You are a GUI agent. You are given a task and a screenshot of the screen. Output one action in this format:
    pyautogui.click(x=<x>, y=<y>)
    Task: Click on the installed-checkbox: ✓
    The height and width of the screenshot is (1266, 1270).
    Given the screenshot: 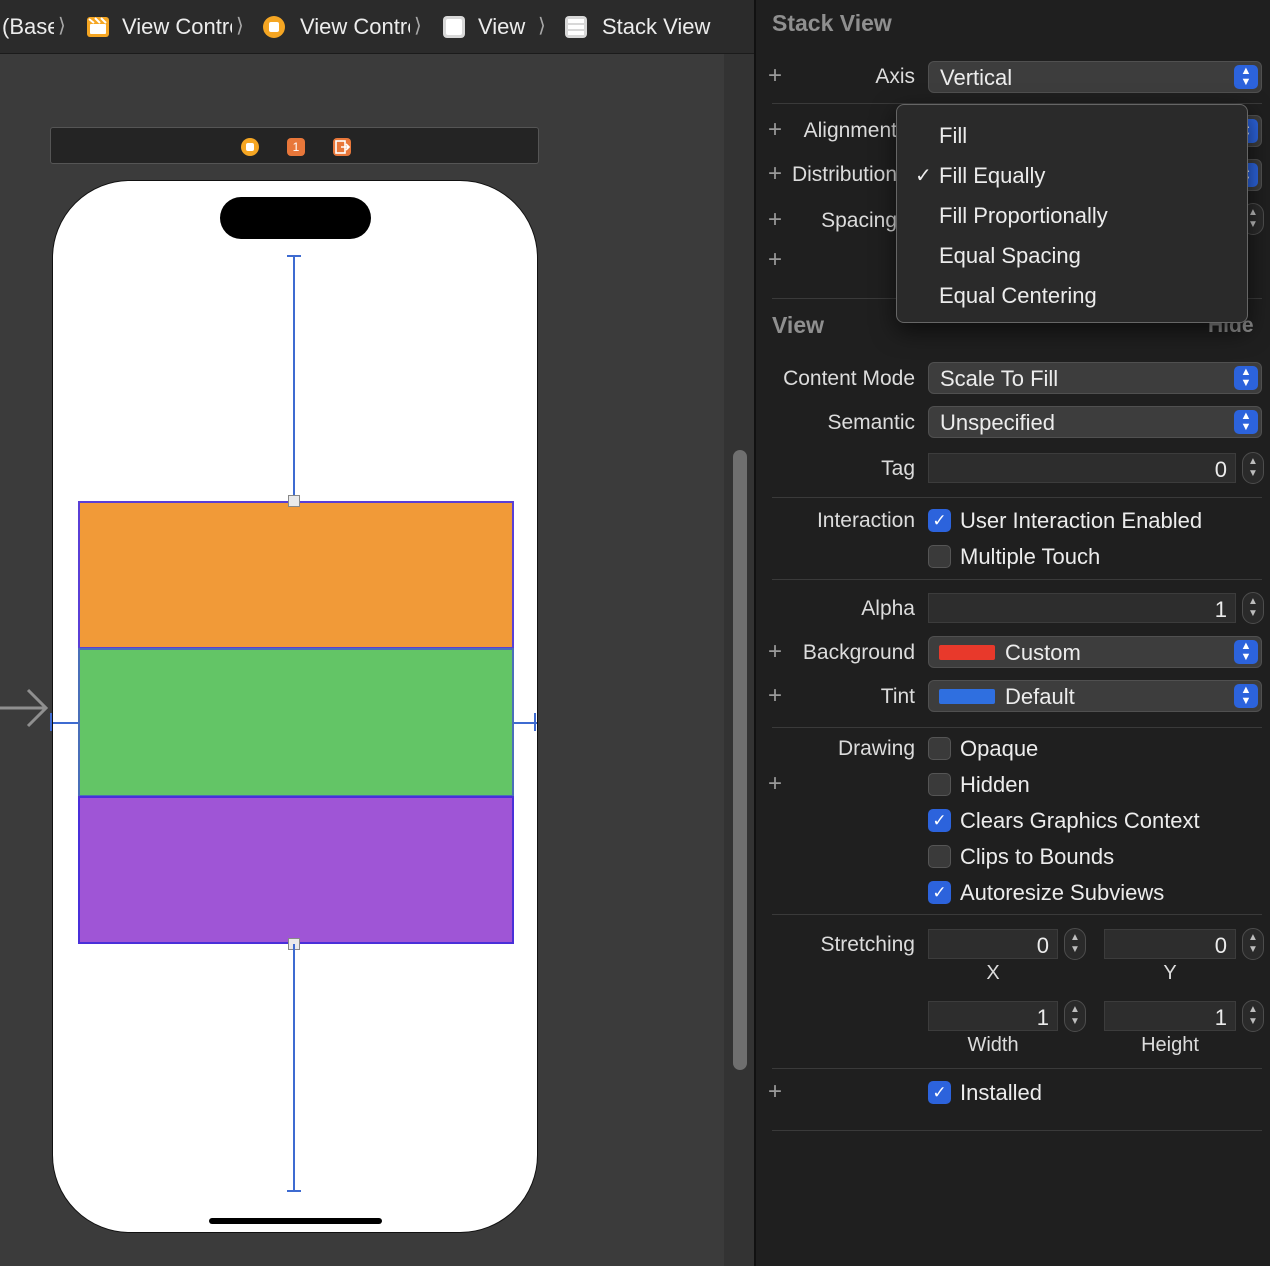 What is the action you would take?
    pyautogui.click(x=939, y=1092)
    